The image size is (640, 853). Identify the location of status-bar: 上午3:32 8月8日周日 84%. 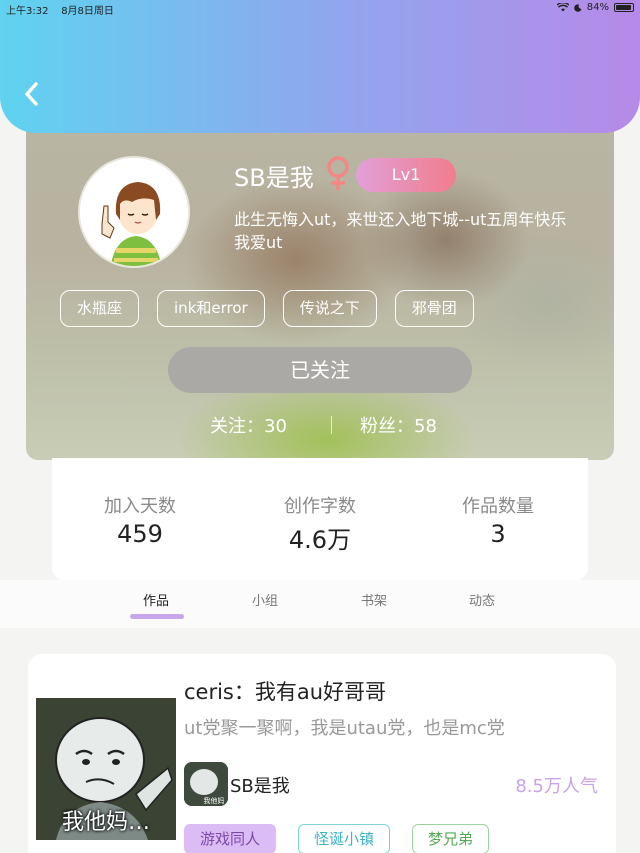
(320, 9).